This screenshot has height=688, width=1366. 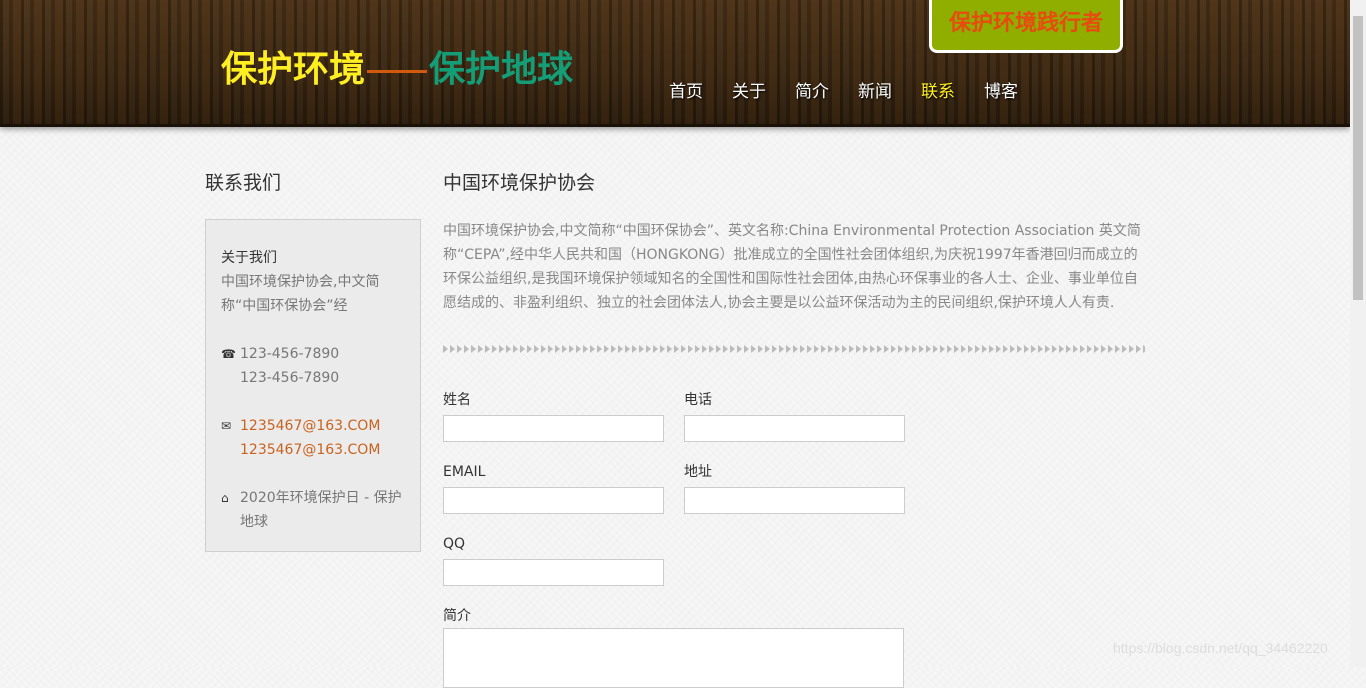 What do you see at coordinates (457, 616) in the screenshot?
I see `intro-label: 简介` at bounding box center [457, 616].